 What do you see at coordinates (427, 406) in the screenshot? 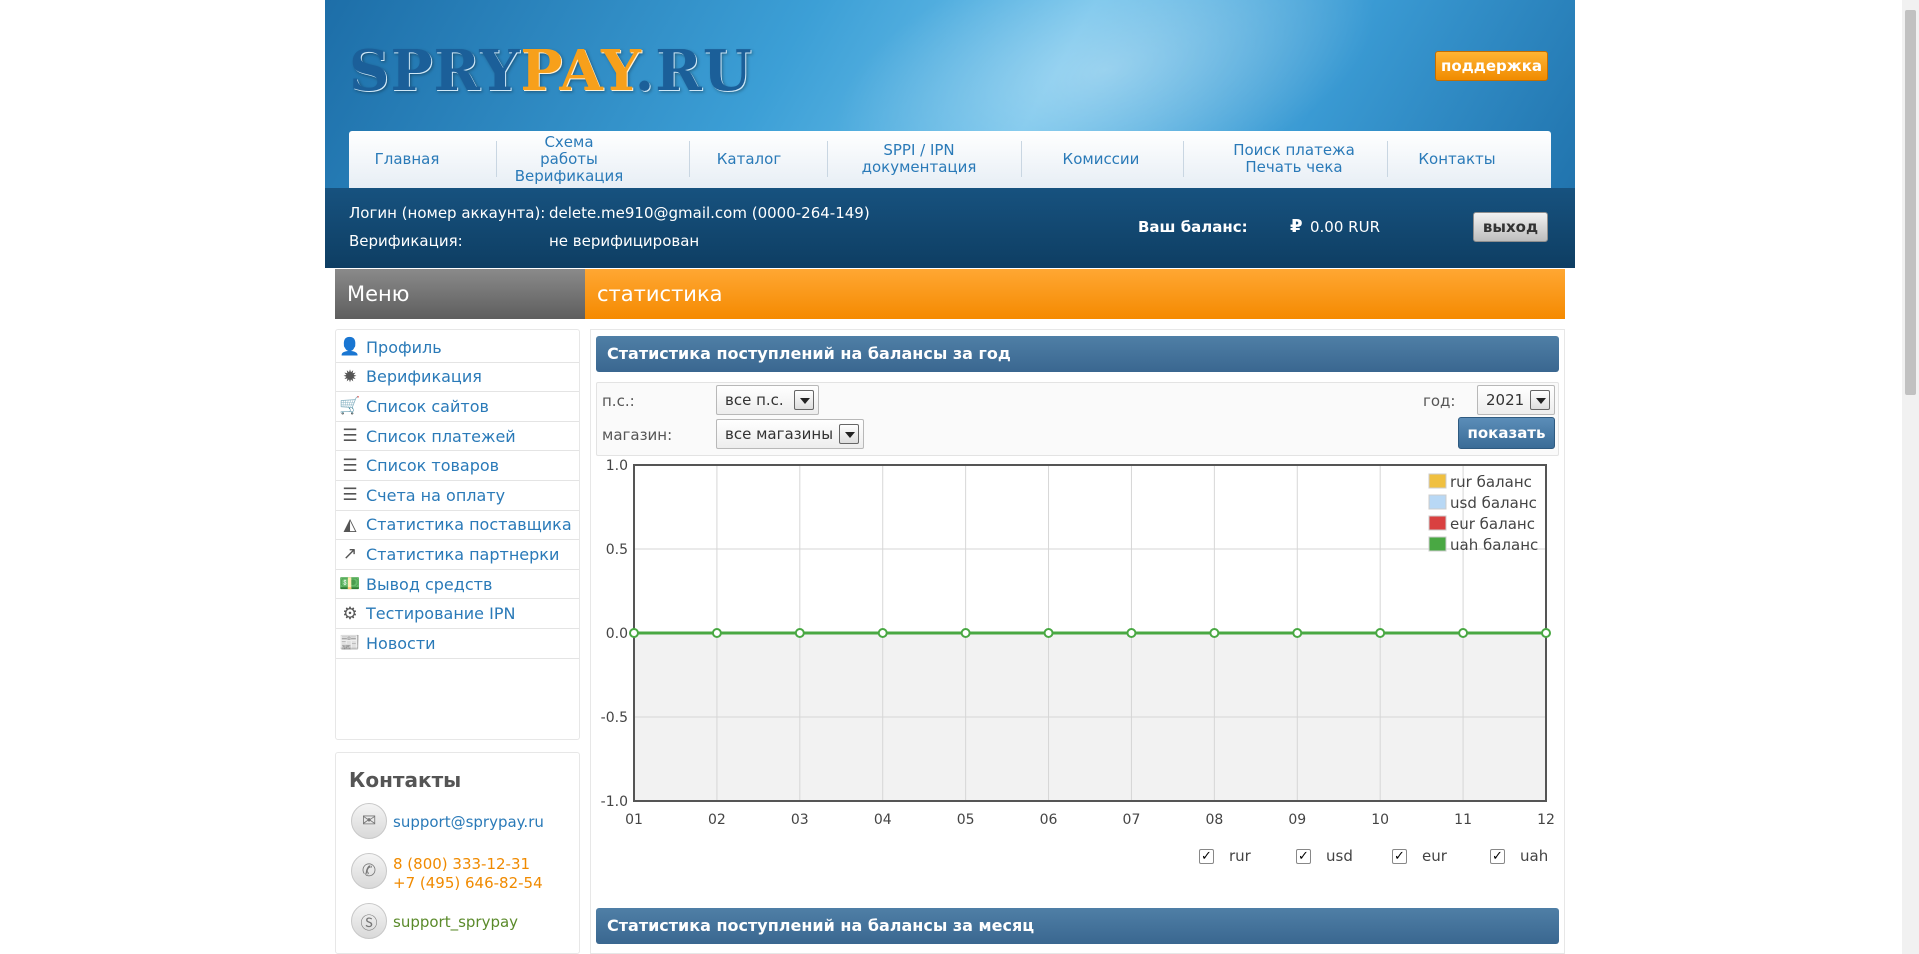
I see `sidebar-item-label: Список сайтов` at bounding box center [427, 406].